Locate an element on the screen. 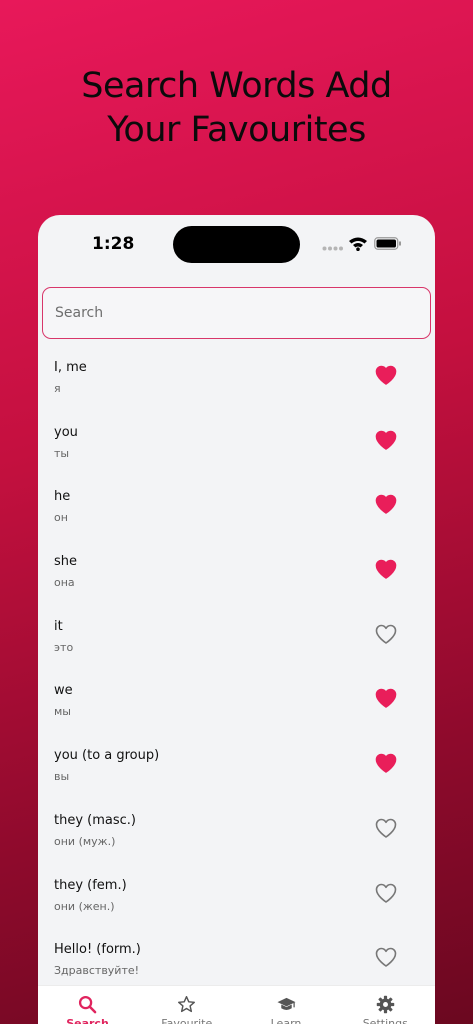  cellular-signal-icon is located at coordinates (332, 248).